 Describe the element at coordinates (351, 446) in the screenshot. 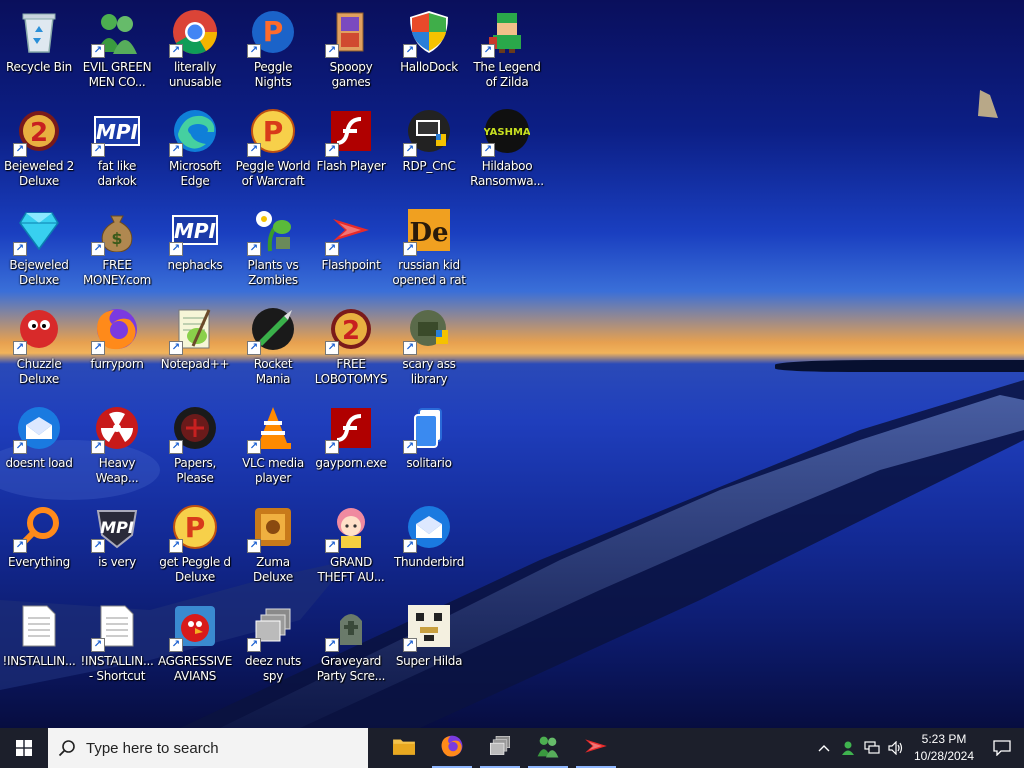

I see `desktop-icon: ↗ gayporn.exe` at that location.